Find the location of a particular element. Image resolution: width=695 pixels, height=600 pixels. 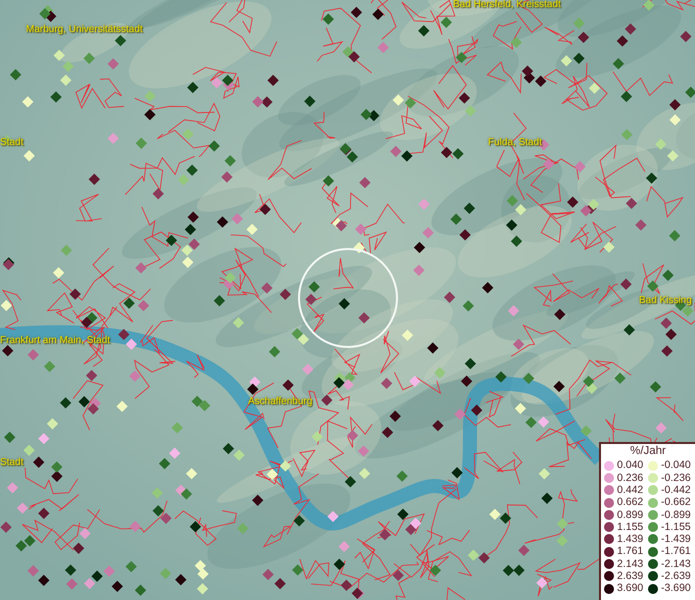

legend-value: 2.639 is located at coordinates (630, 576).